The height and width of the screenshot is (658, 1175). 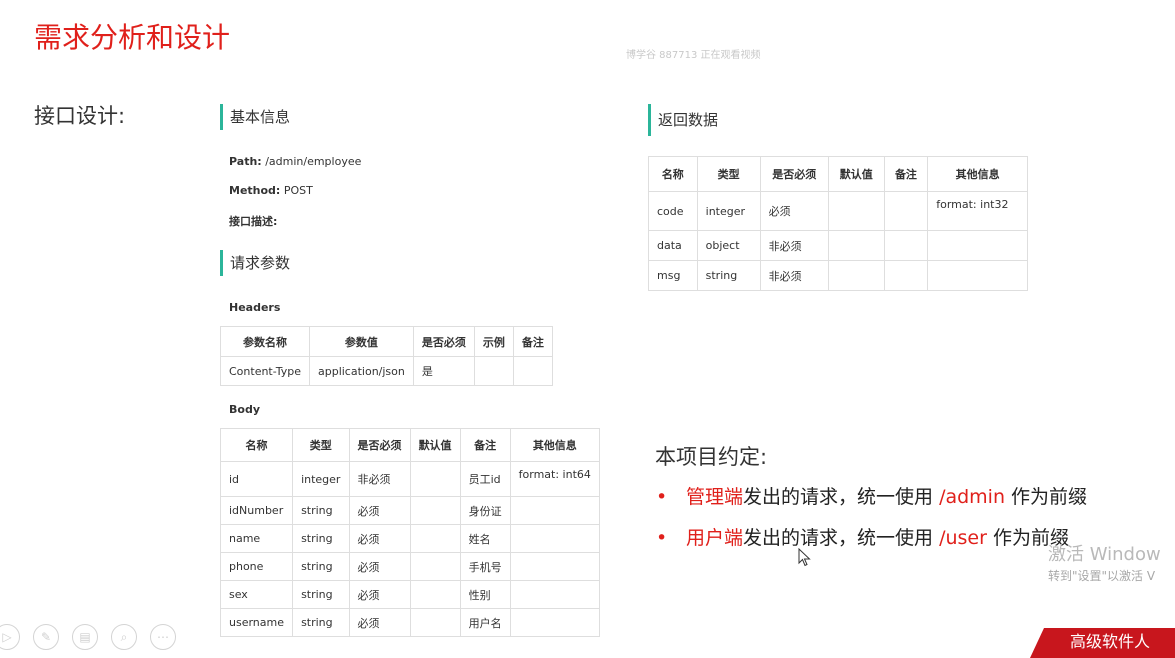 What do you see at coordinates (711, 457) in the screenshot?
I see `convention-title: 本项目约定:` at bounding box center [711, 457].